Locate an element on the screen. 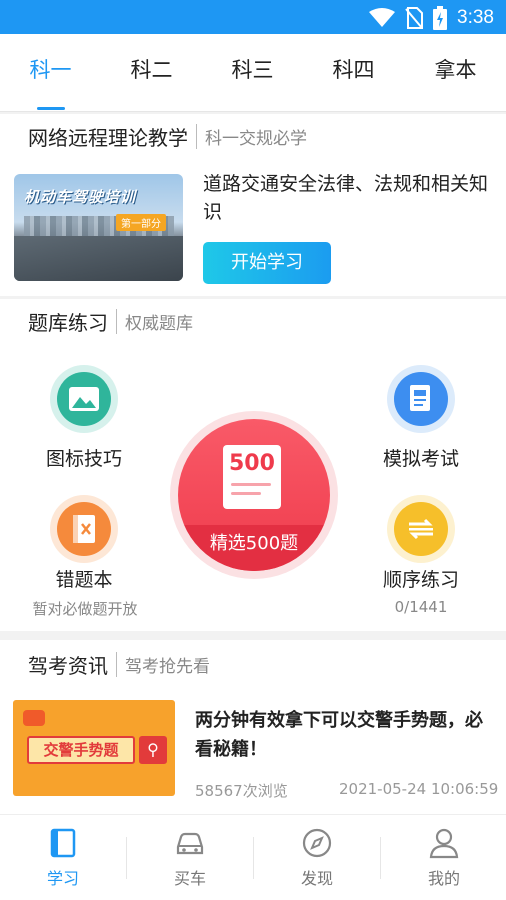 The width and height of the screenshot is (506, 900). wrong-book-note: 暂对必做题开放 is located at coordinates (85, 609).